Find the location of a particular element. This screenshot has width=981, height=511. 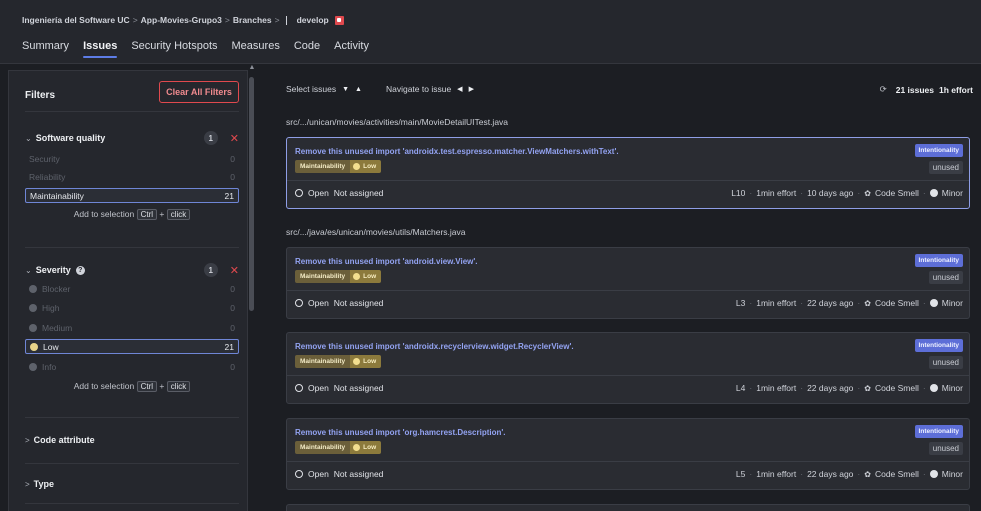

tab-measures: Measures is located at coordinates (256, 49).